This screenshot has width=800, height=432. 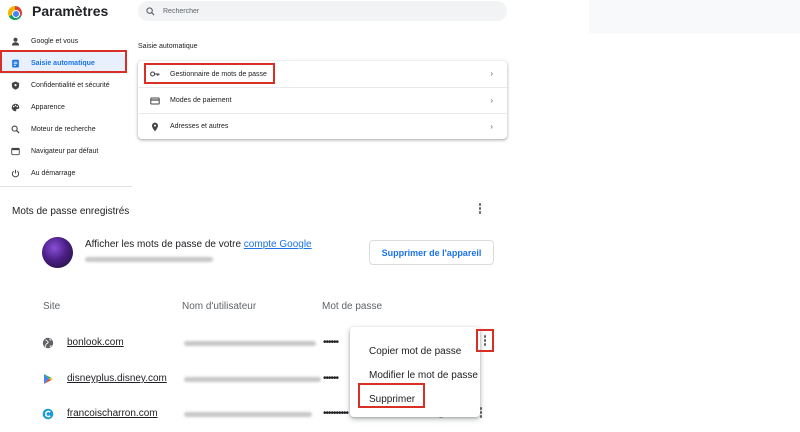 I want to click on site-link-bonlook: bonlook.com, so click(x=95, y=342).